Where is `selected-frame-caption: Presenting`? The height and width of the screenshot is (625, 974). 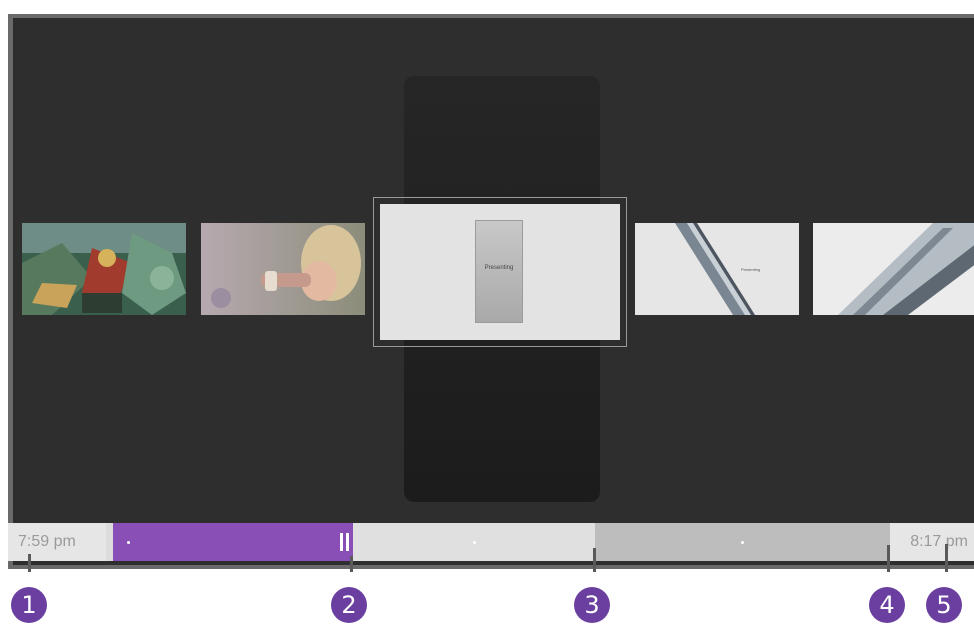 selected-frame-caption: Presenting is located at coordinates (499, 268).